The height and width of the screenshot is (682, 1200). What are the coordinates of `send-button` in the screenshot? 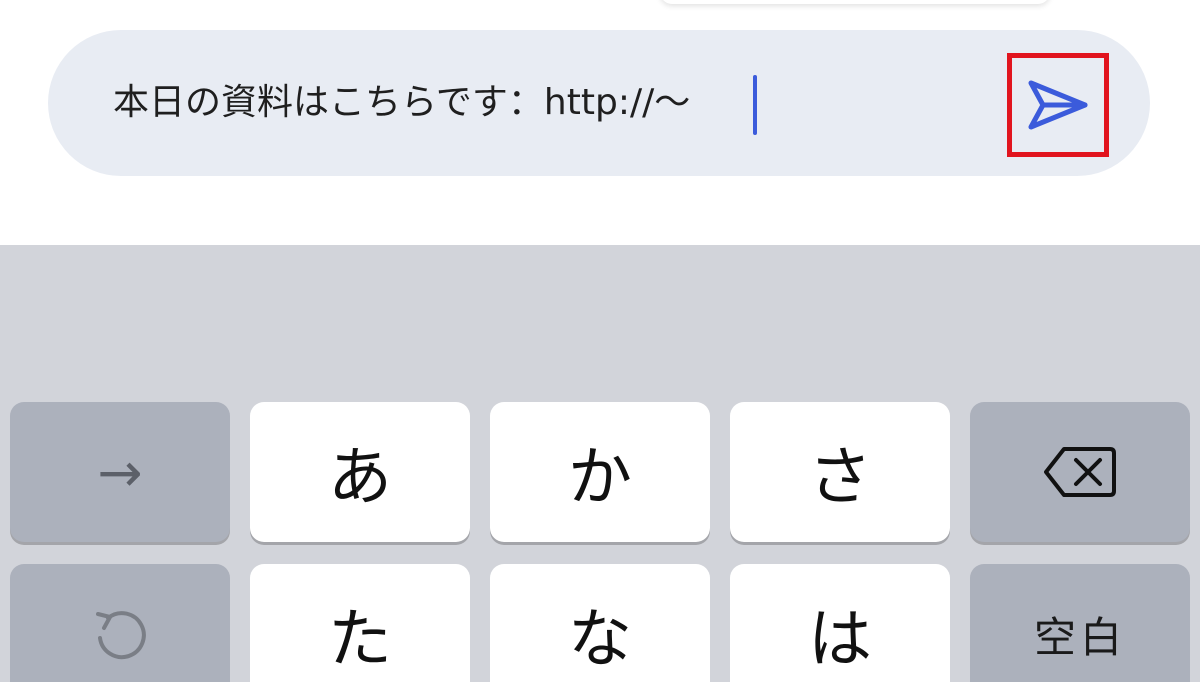 It's located at (1058, 105).